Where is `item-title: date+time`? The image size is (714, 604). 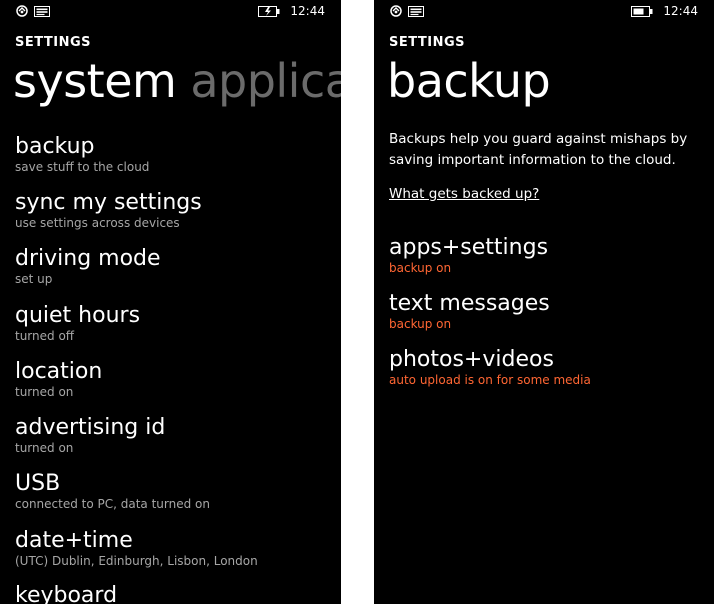 item-title: date+time is located at coordinates (74, 540).